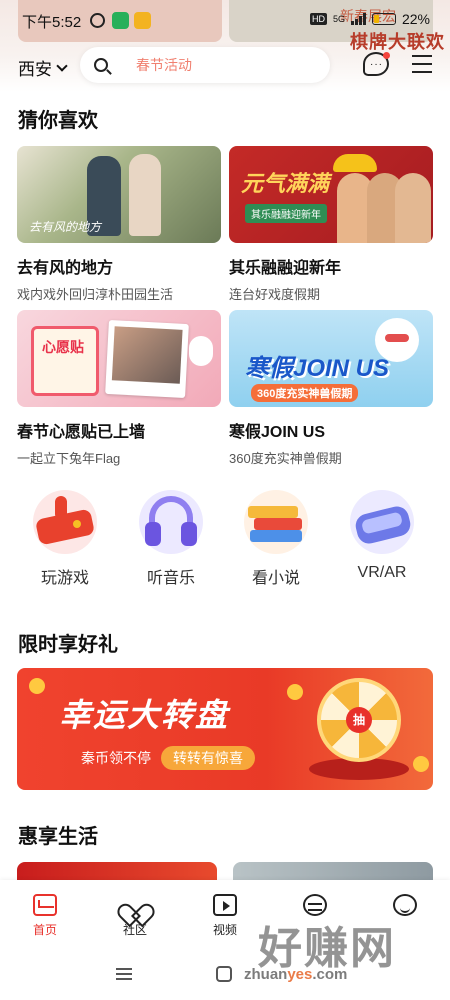 The image size is (450, 1000). I want to click on wheel-hub: 抽, so click(359, 720).